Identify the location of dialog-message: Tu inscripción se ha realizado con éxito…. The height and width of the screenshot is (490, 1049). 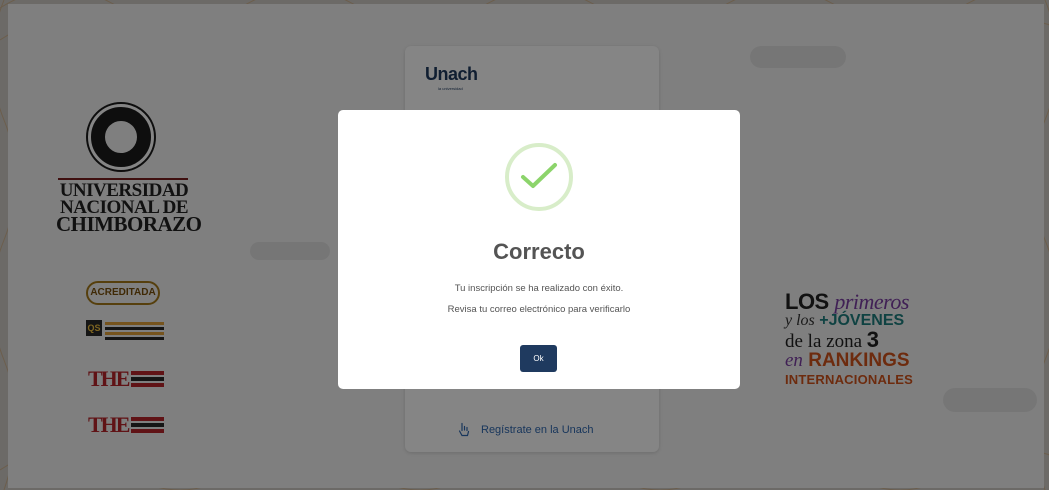
(539, 299).